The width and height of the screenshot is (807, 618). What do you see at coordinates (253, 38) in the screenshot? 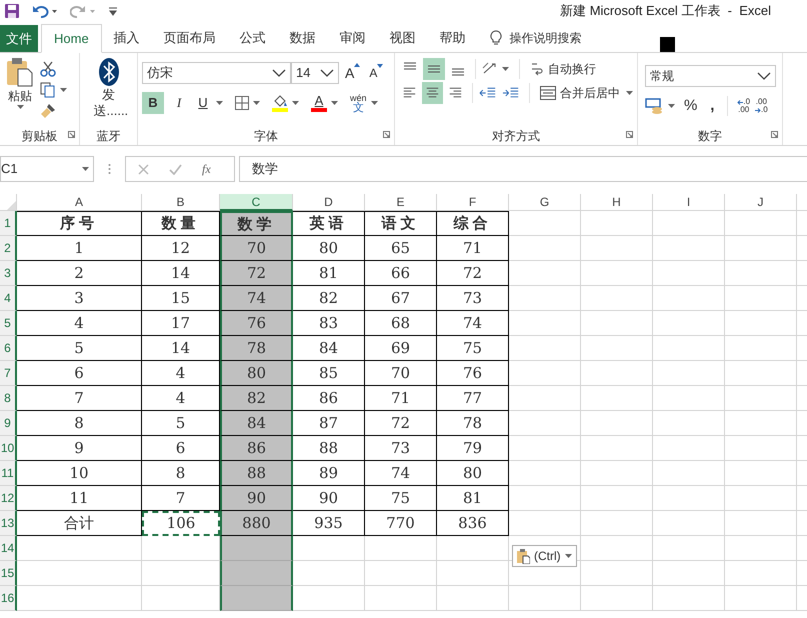
I see `ribbon-tab: 公式` at bounding box center [253, 38].